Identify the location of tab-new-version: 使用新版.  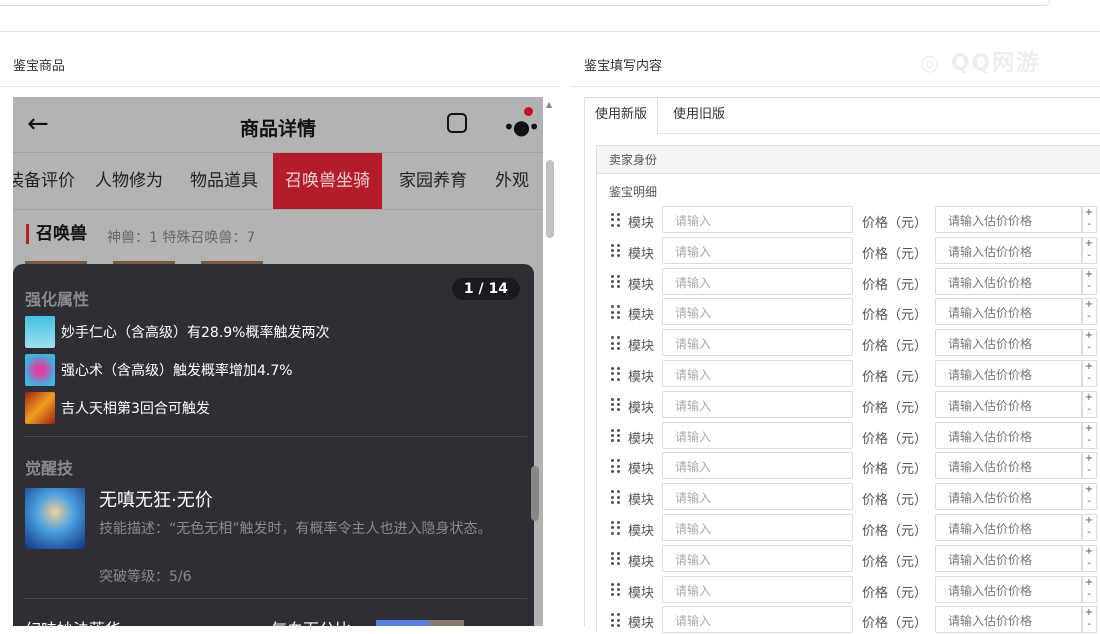
(622, 116).